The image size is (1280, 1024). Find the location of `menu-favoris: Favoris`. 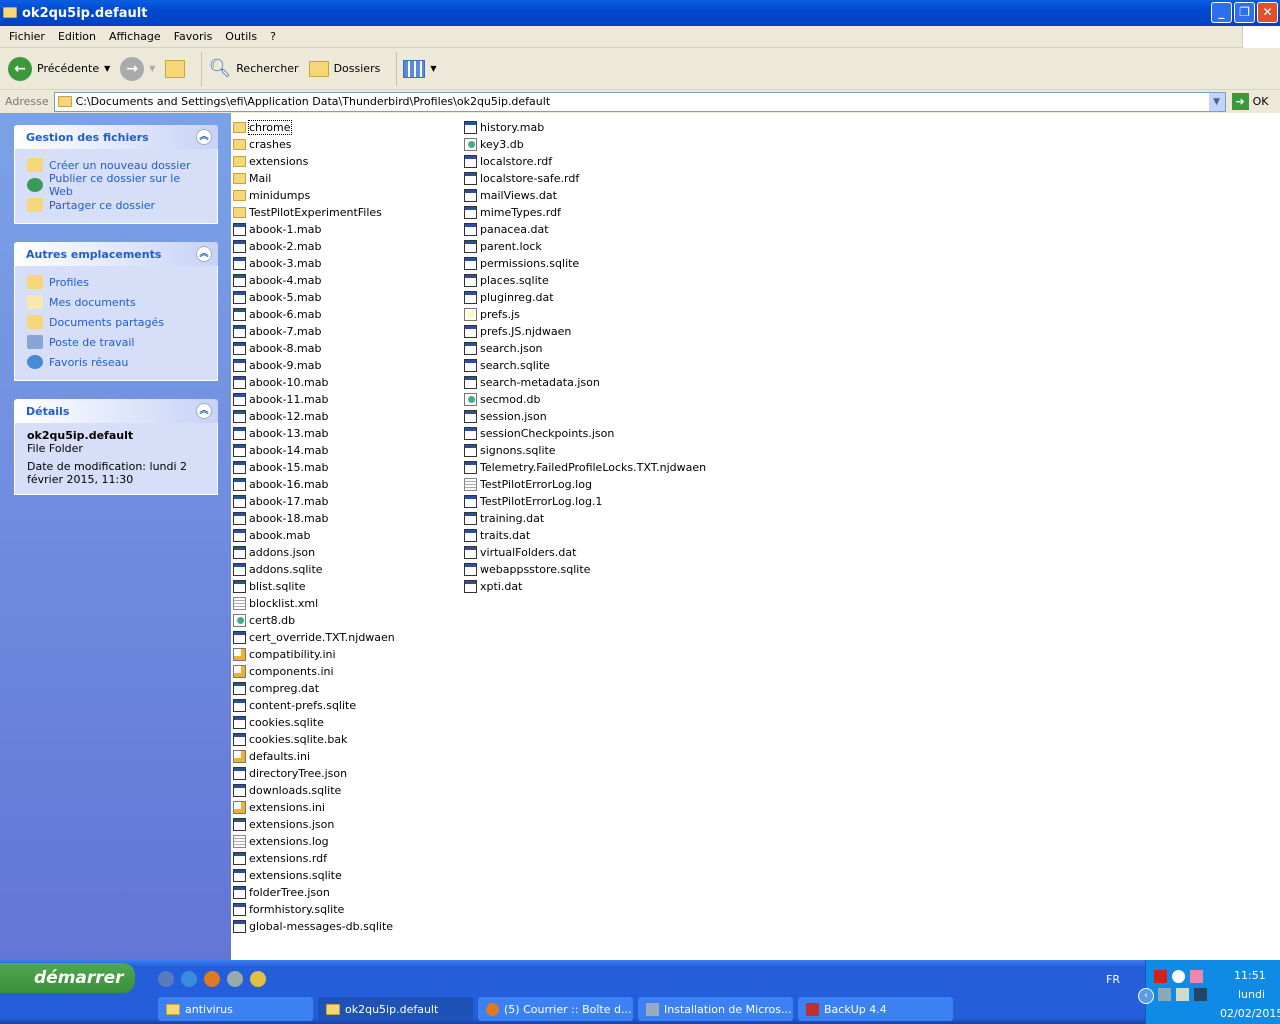

menu-favoris: Favoris is located at coordinates (195, 36).